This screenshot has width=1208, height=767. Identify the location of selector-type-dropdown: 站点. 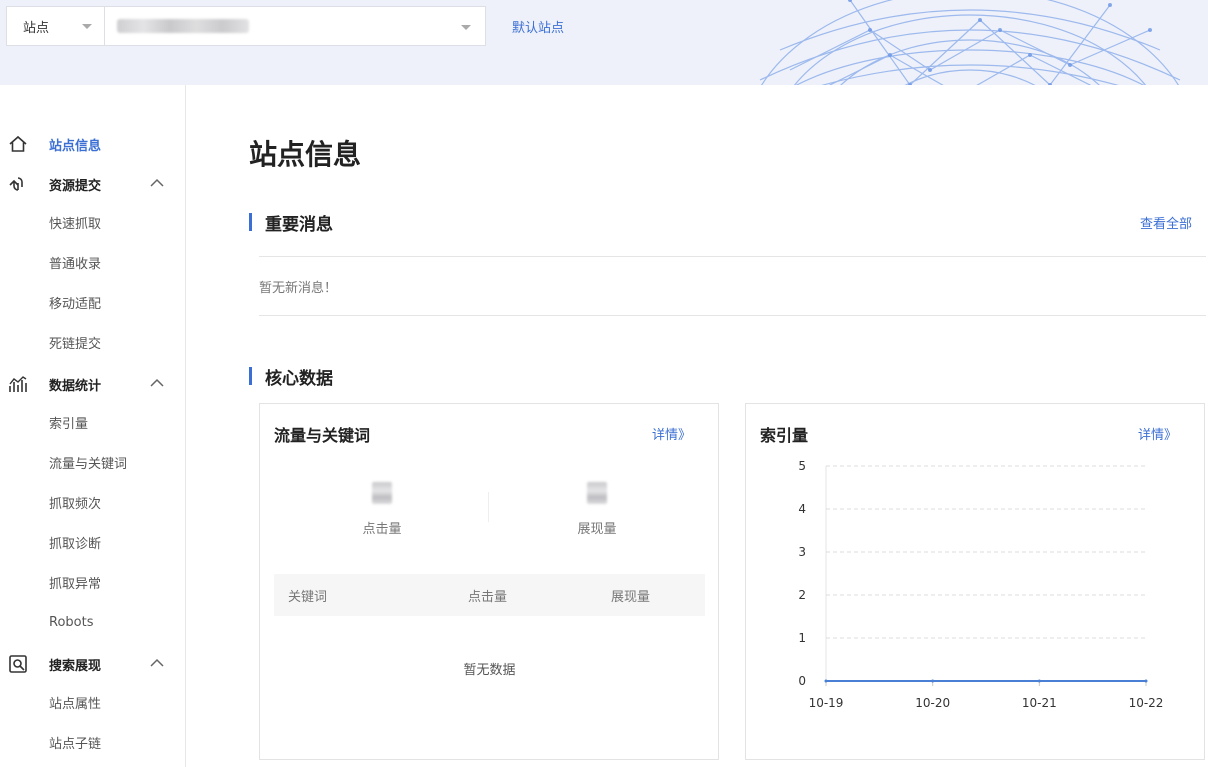
(56, 26).